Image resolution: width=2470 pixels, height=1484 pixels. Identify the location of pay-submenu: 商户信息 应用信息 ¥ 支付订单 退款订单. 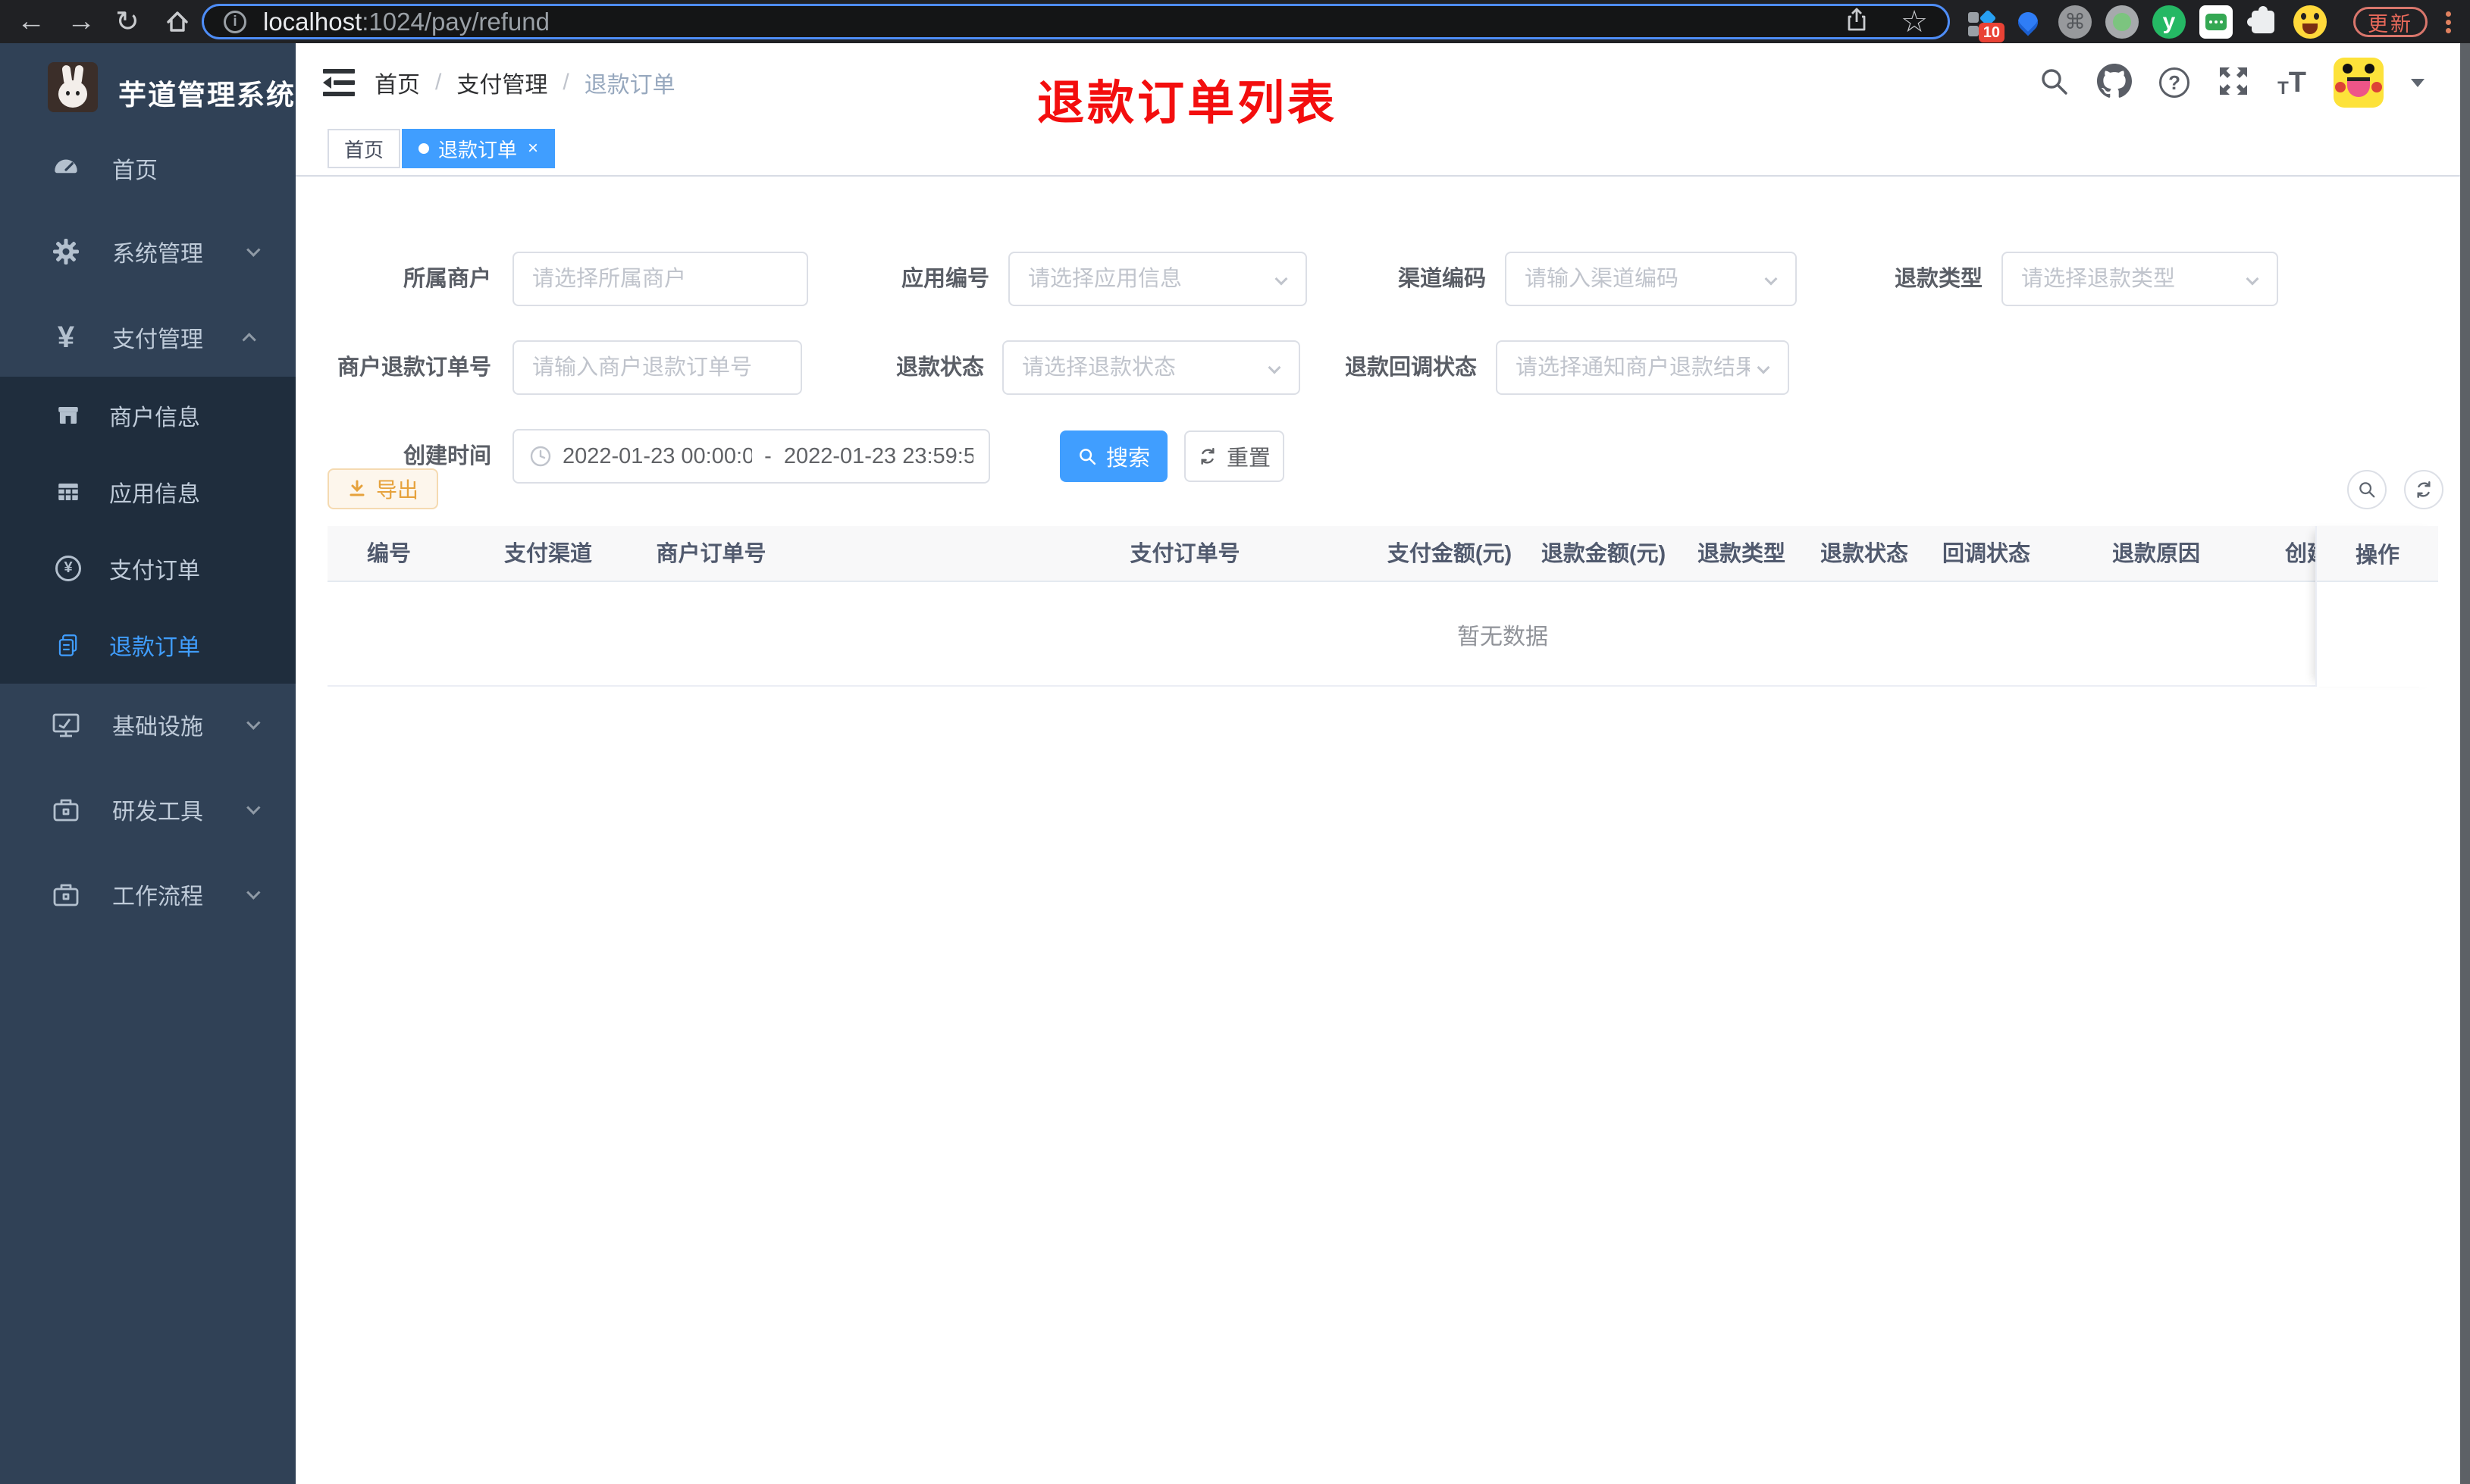
(148, 530).